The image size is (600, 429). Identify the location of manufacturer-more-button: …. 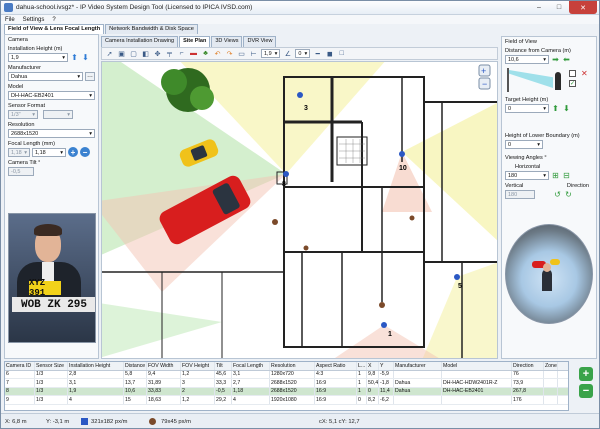
(90, 76).